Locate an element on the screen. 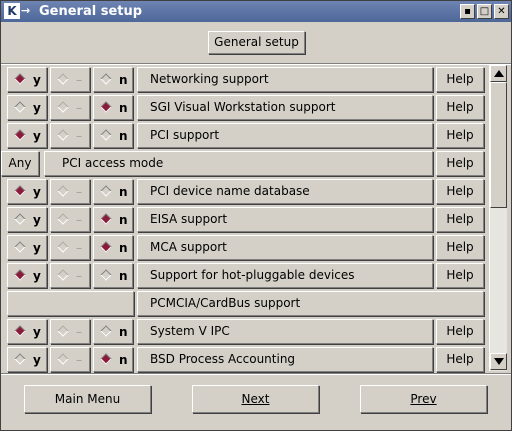 The width and height of the screenshot is (512, 431). next-button: Next is located at coordinates (255, 399).